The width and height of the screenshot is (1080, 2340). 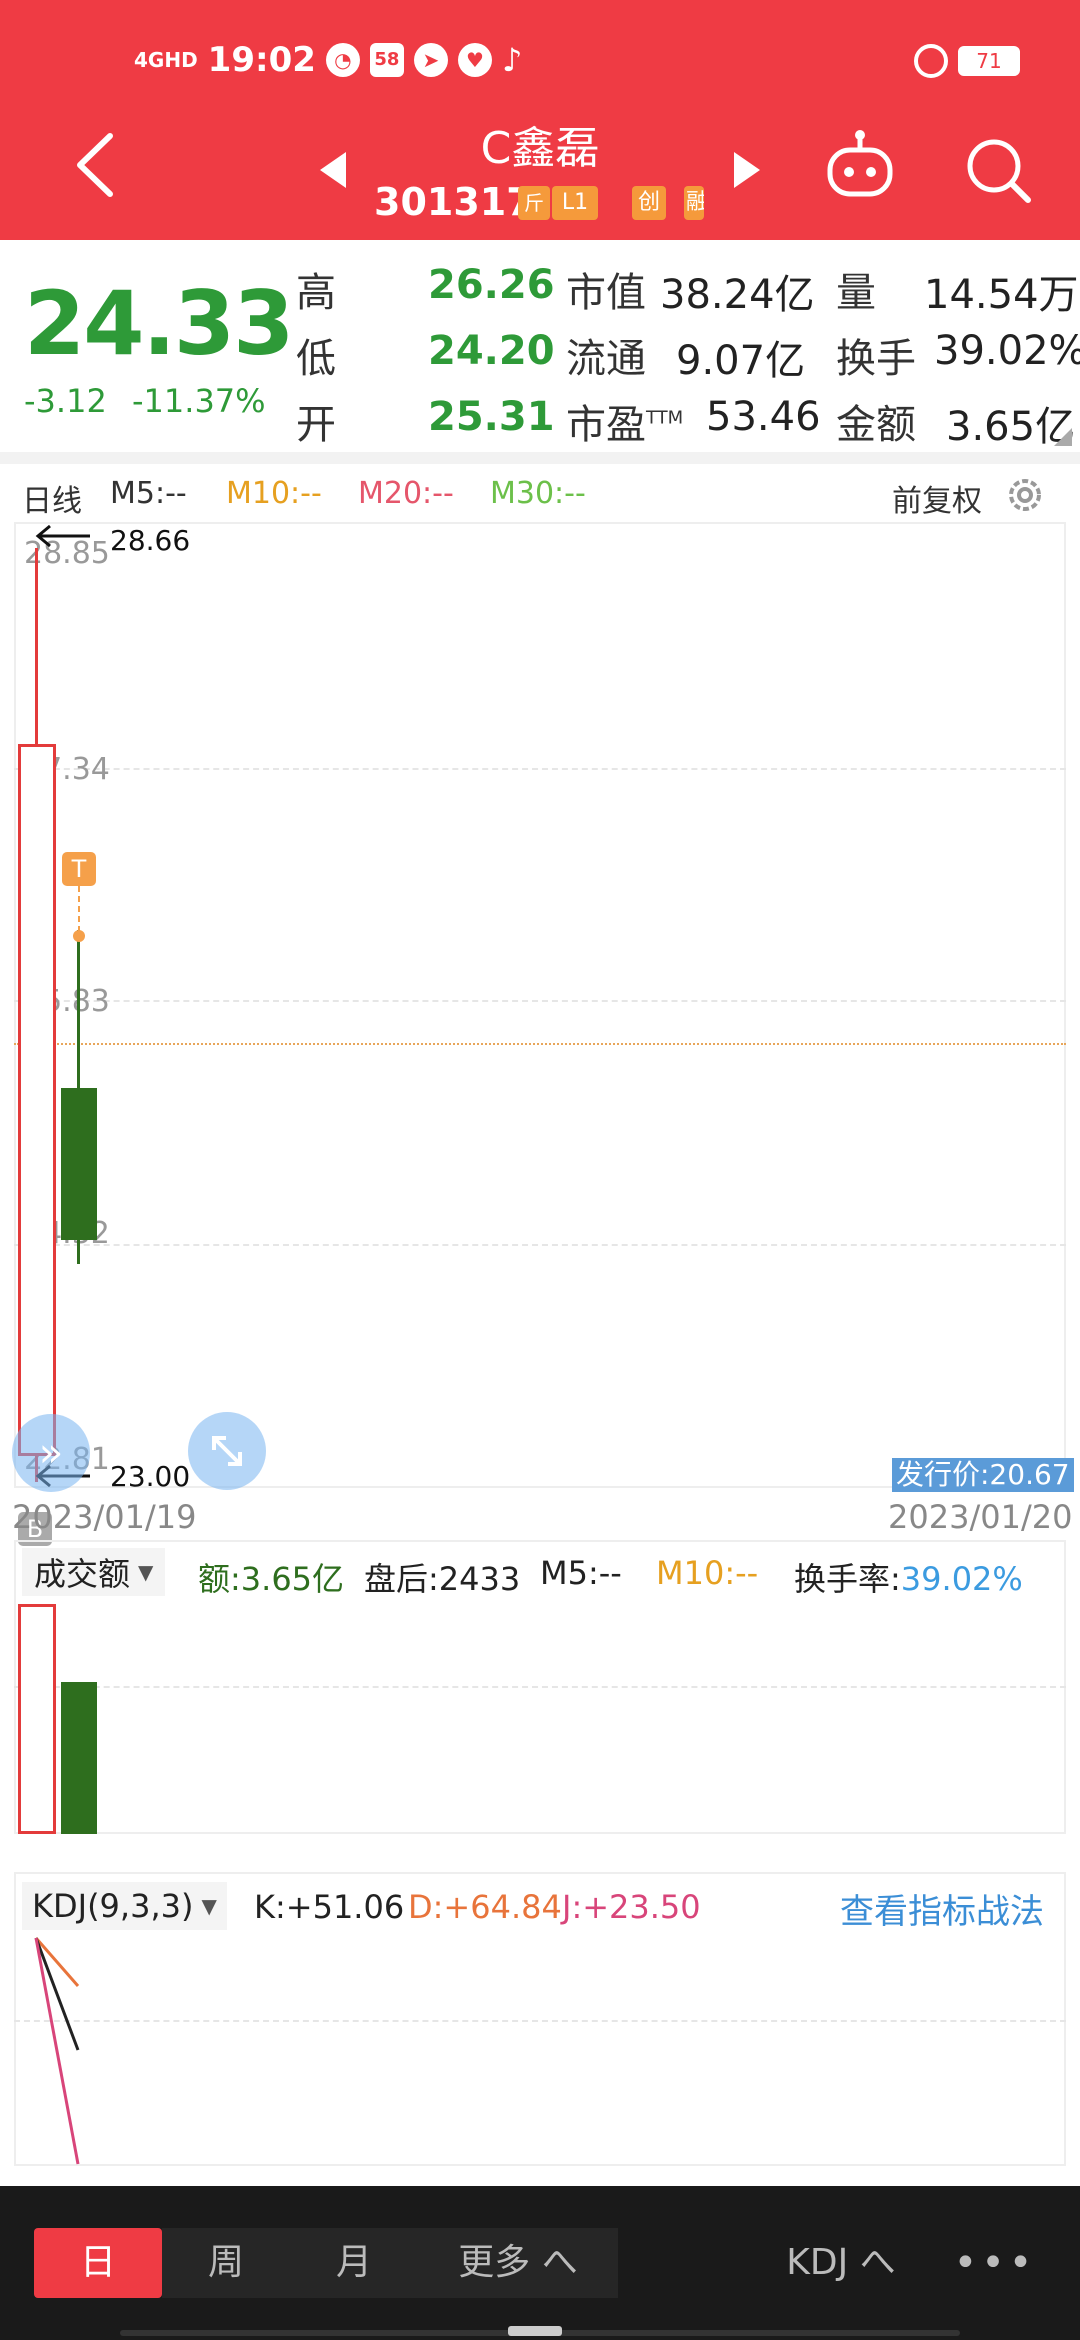 I want to click on vol-label: 量, so click(x=856, y=293).